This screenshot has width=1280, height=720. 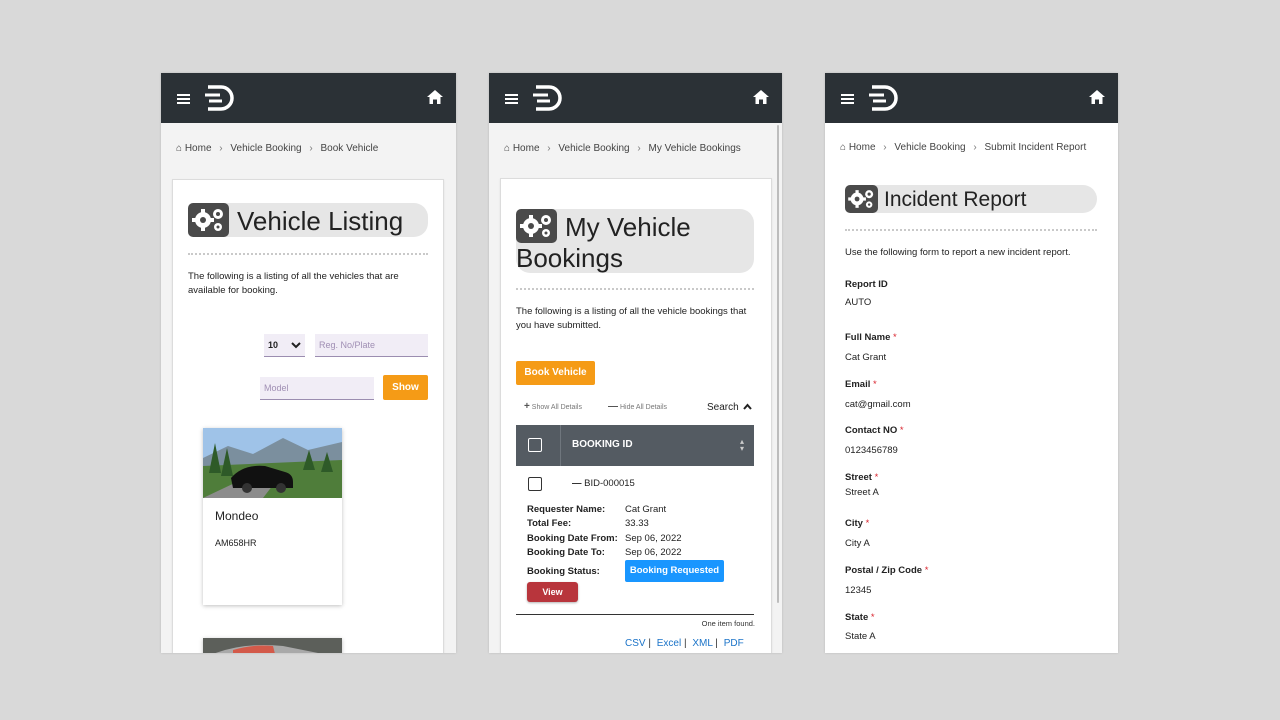 What do you see at coordinates (866, 284) in the screenshot?
I see `field-label-report-id: Report ID` at bounding box center [866, 284].